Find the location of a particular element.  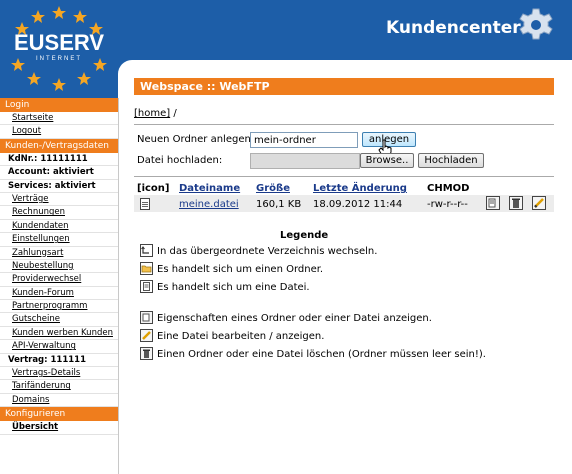

file-modified: 18.09.2012 11:44 is located at coordinates (358, 204).